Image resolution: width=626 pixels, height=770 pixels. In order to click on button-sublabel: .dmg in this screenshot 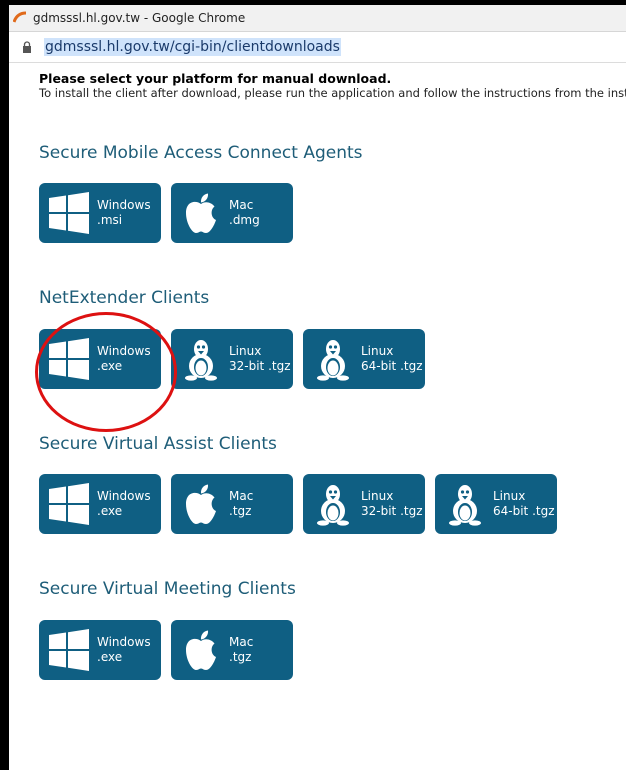, I will do `click(244, 220)`.